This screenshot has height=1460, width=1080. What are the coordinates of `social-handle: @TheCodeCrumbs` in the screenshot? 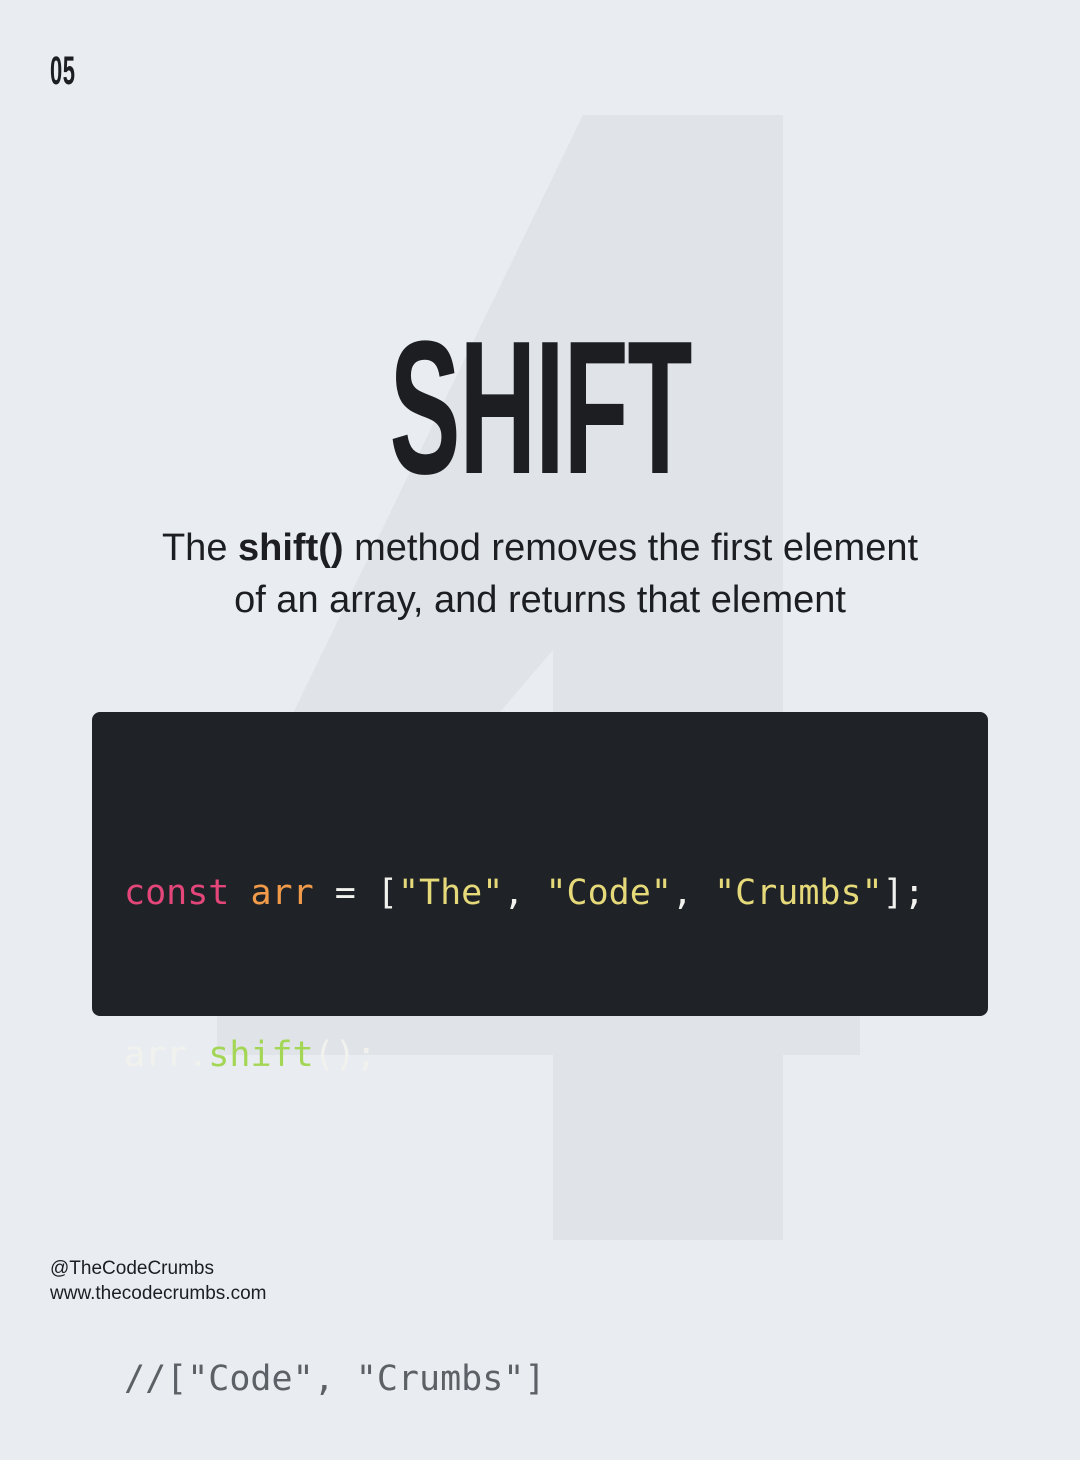 It's located at (132, 1268).